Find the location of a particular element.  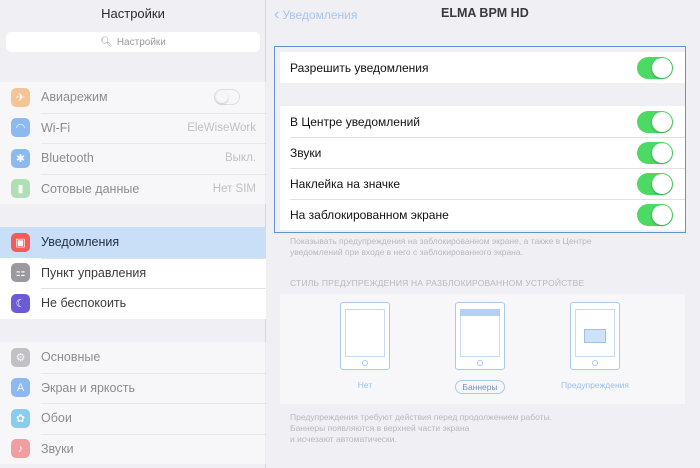

sidebar-item: ⚏ Пункт управления is located at coordinates (133, 273).